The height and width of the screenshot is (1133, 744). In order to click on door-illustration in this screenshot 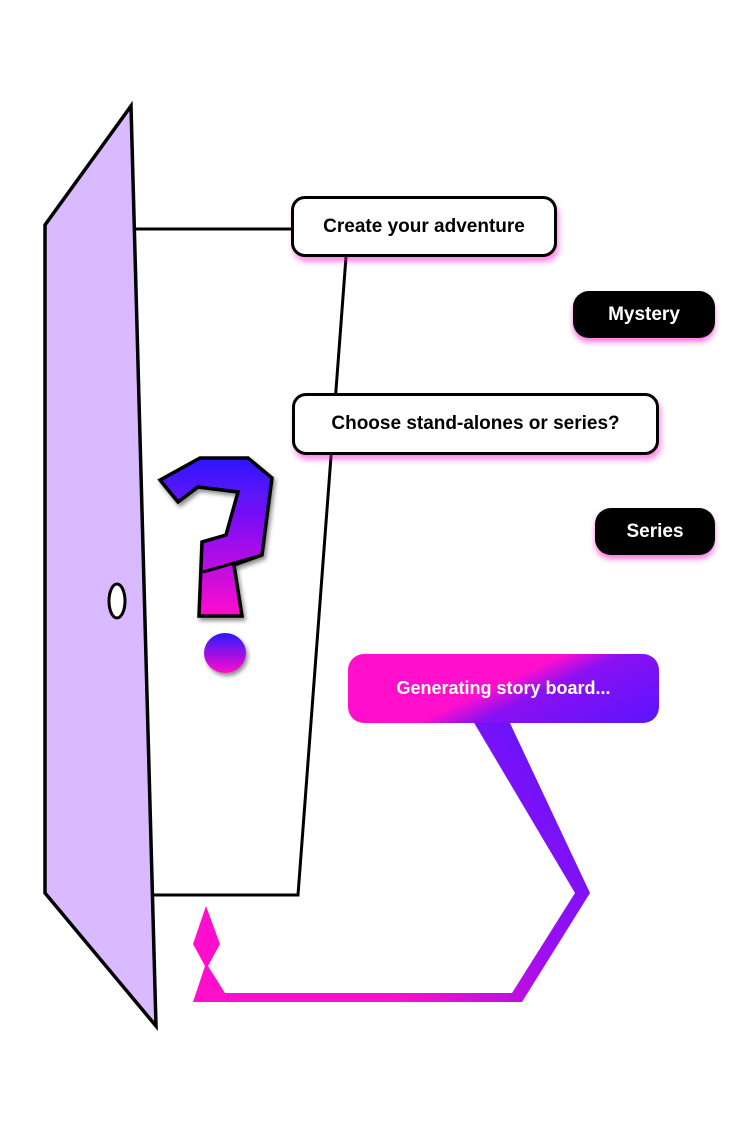, I will do `click(100, 565)`.